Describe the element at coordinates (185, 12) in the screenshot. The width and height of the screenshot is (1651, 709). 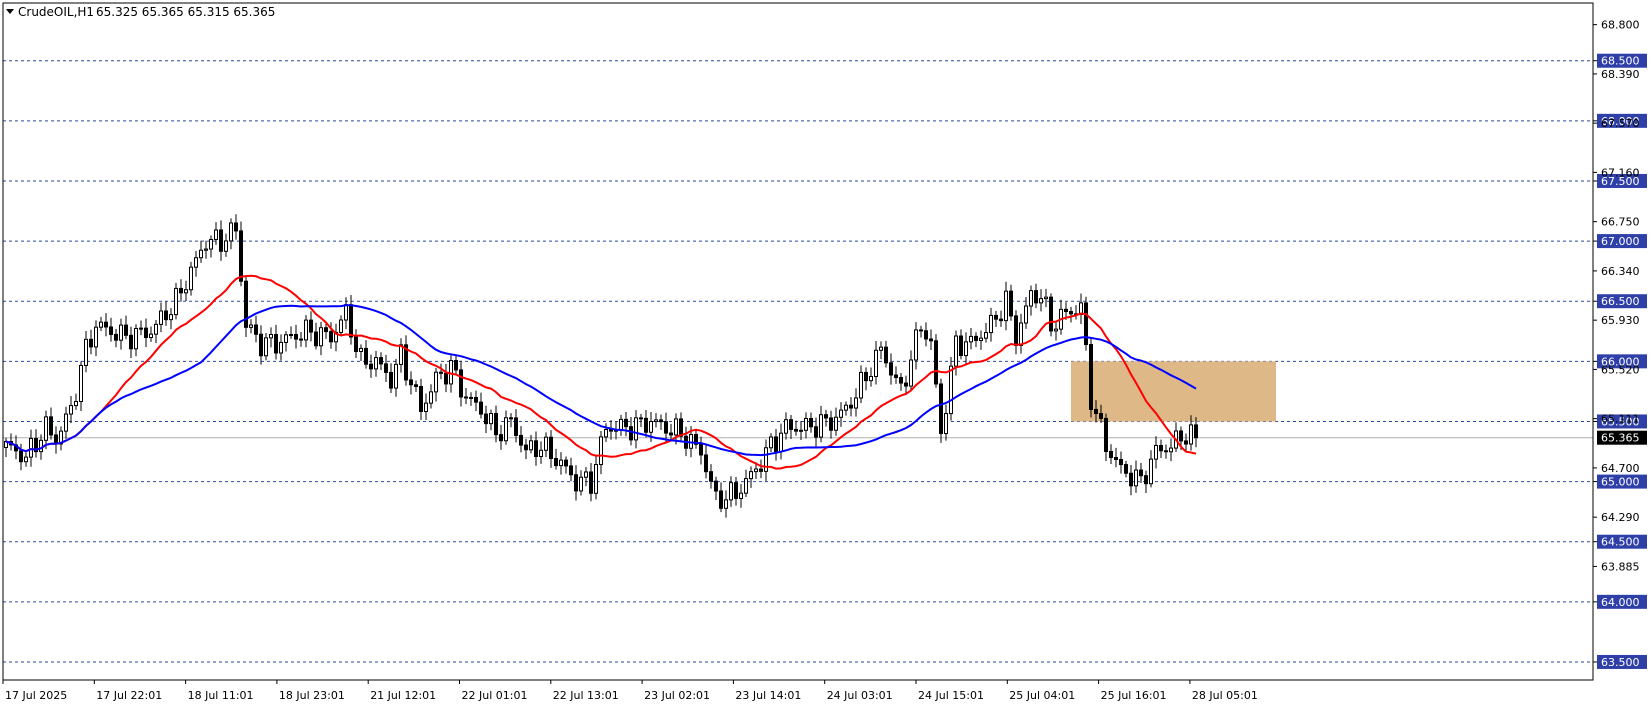
I see `ohlc-readout: 65.325 65.365 65.315 65.365` at that location.